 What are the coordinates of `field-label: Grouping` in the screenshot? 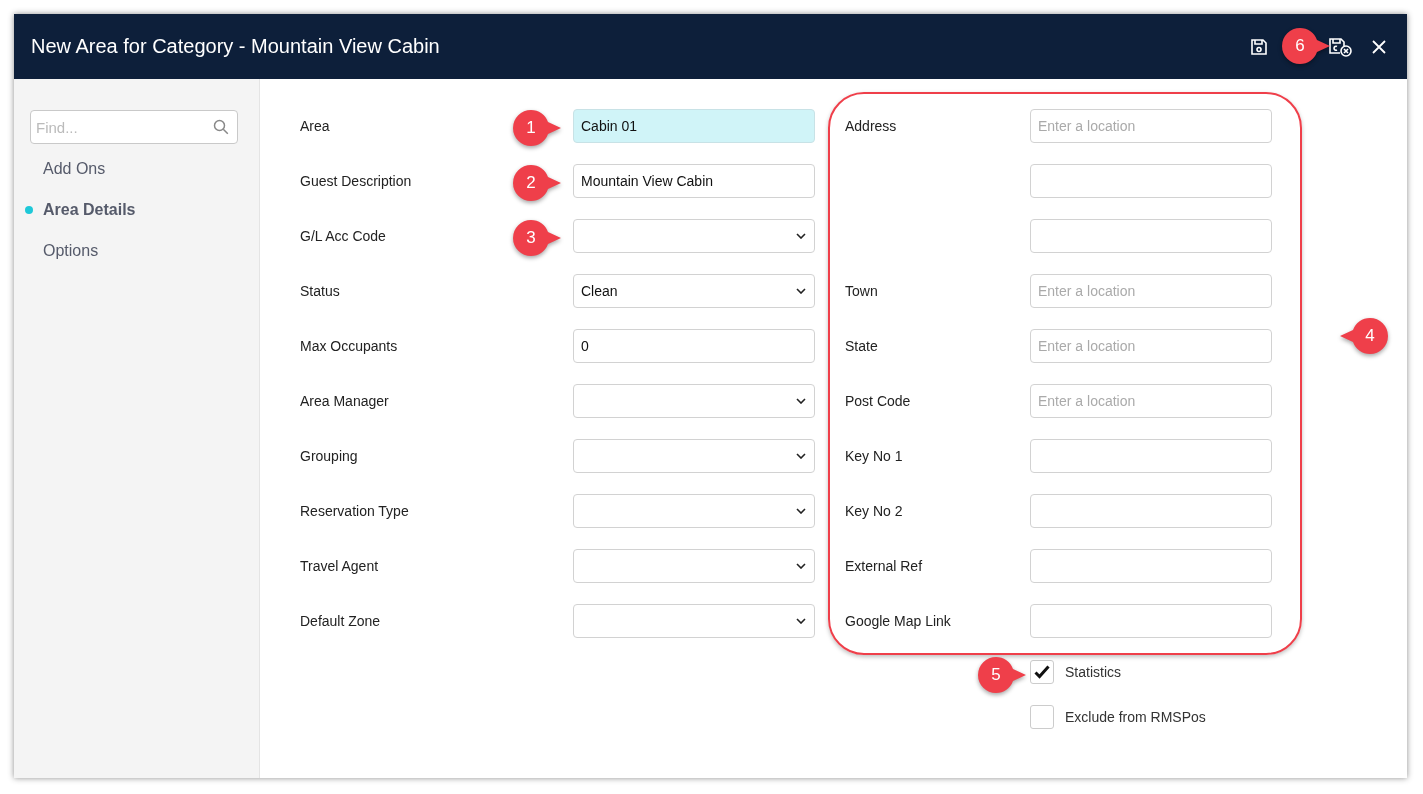 It's located at (329, 456).